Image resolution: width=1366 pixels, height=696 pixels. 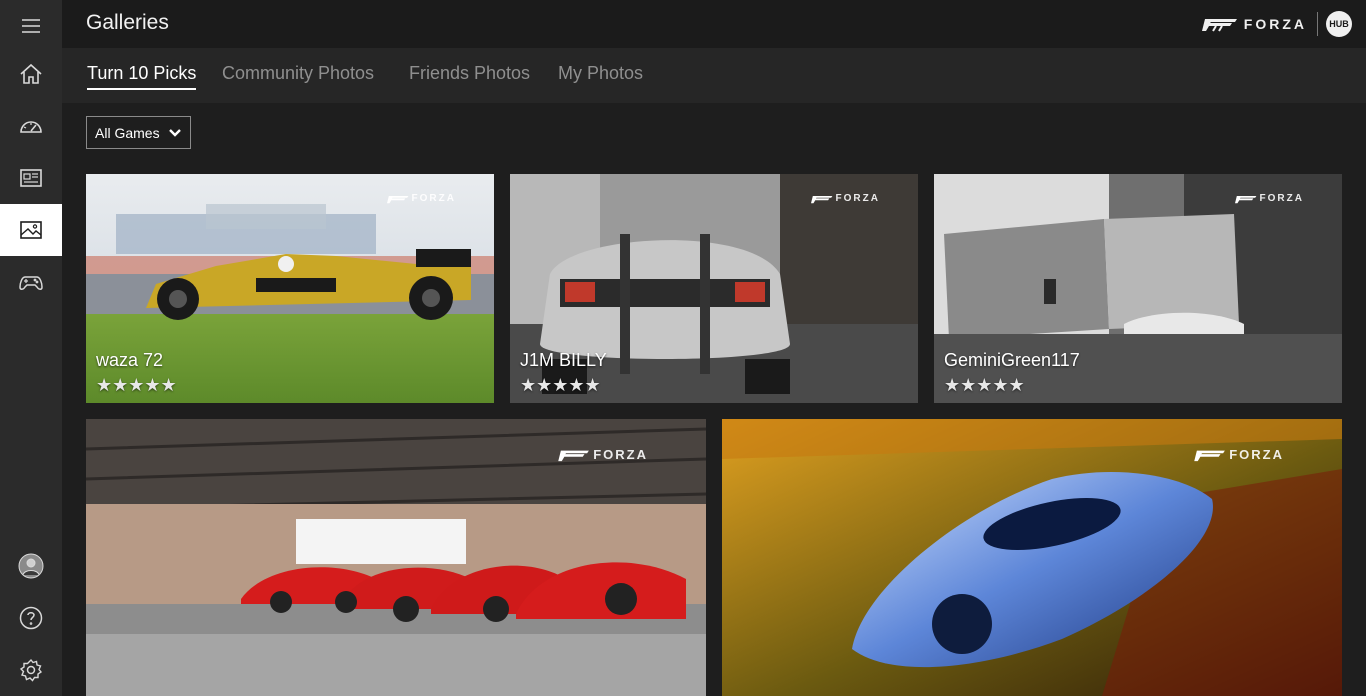 What do you see at coordinates (31, 74) in the screenshot?
I see `home-icon` at bounding box center [31, 74].